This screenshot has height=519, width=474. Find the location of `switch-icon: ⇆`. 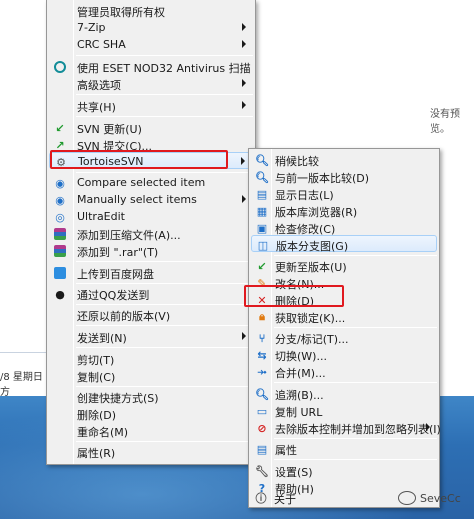

switch-icon: ⇆ is located at coordinates (262, 355).